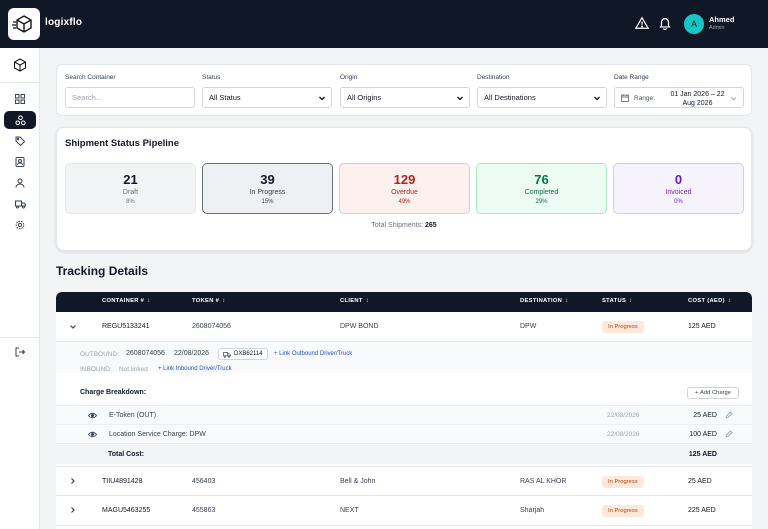 This screenshot has height=529, width=768. I want to click on sidebar-item-dashboard, so click(20, 99).